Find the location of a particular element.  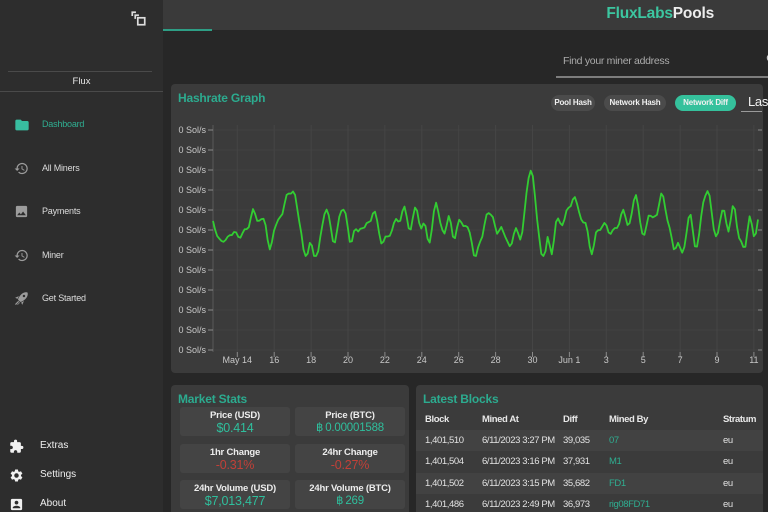

svg-text: 26 is located at coordinates (459, 360).